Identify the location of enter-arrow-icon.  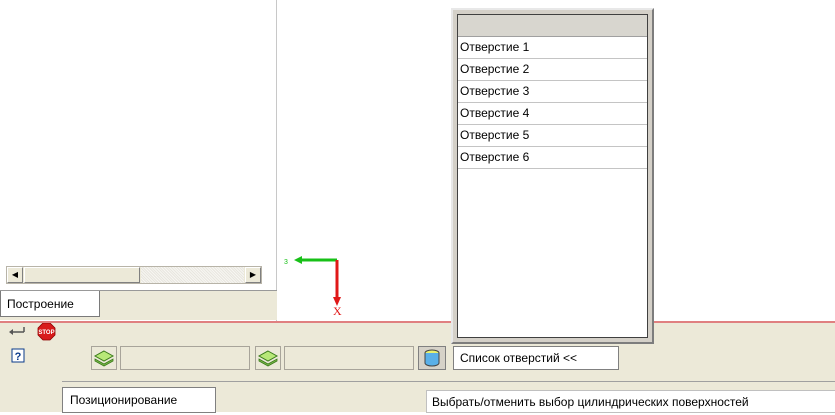
(17, 331).